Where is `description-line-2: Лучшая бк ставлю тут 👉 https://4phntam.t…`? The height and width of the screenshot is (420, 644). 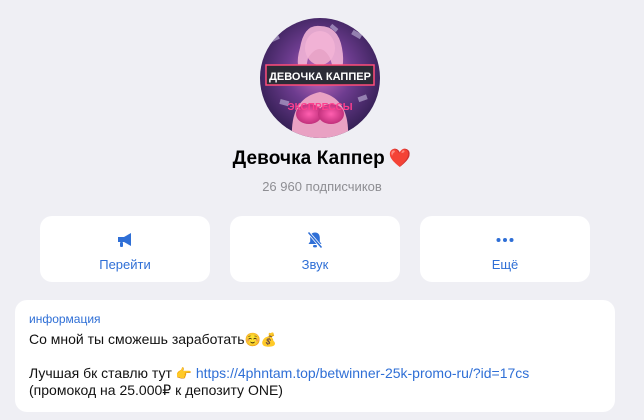 description-line-2: Лучшая бк ставлю тут 👉 https://4phntam.t… is located at coordinates (315, 373).